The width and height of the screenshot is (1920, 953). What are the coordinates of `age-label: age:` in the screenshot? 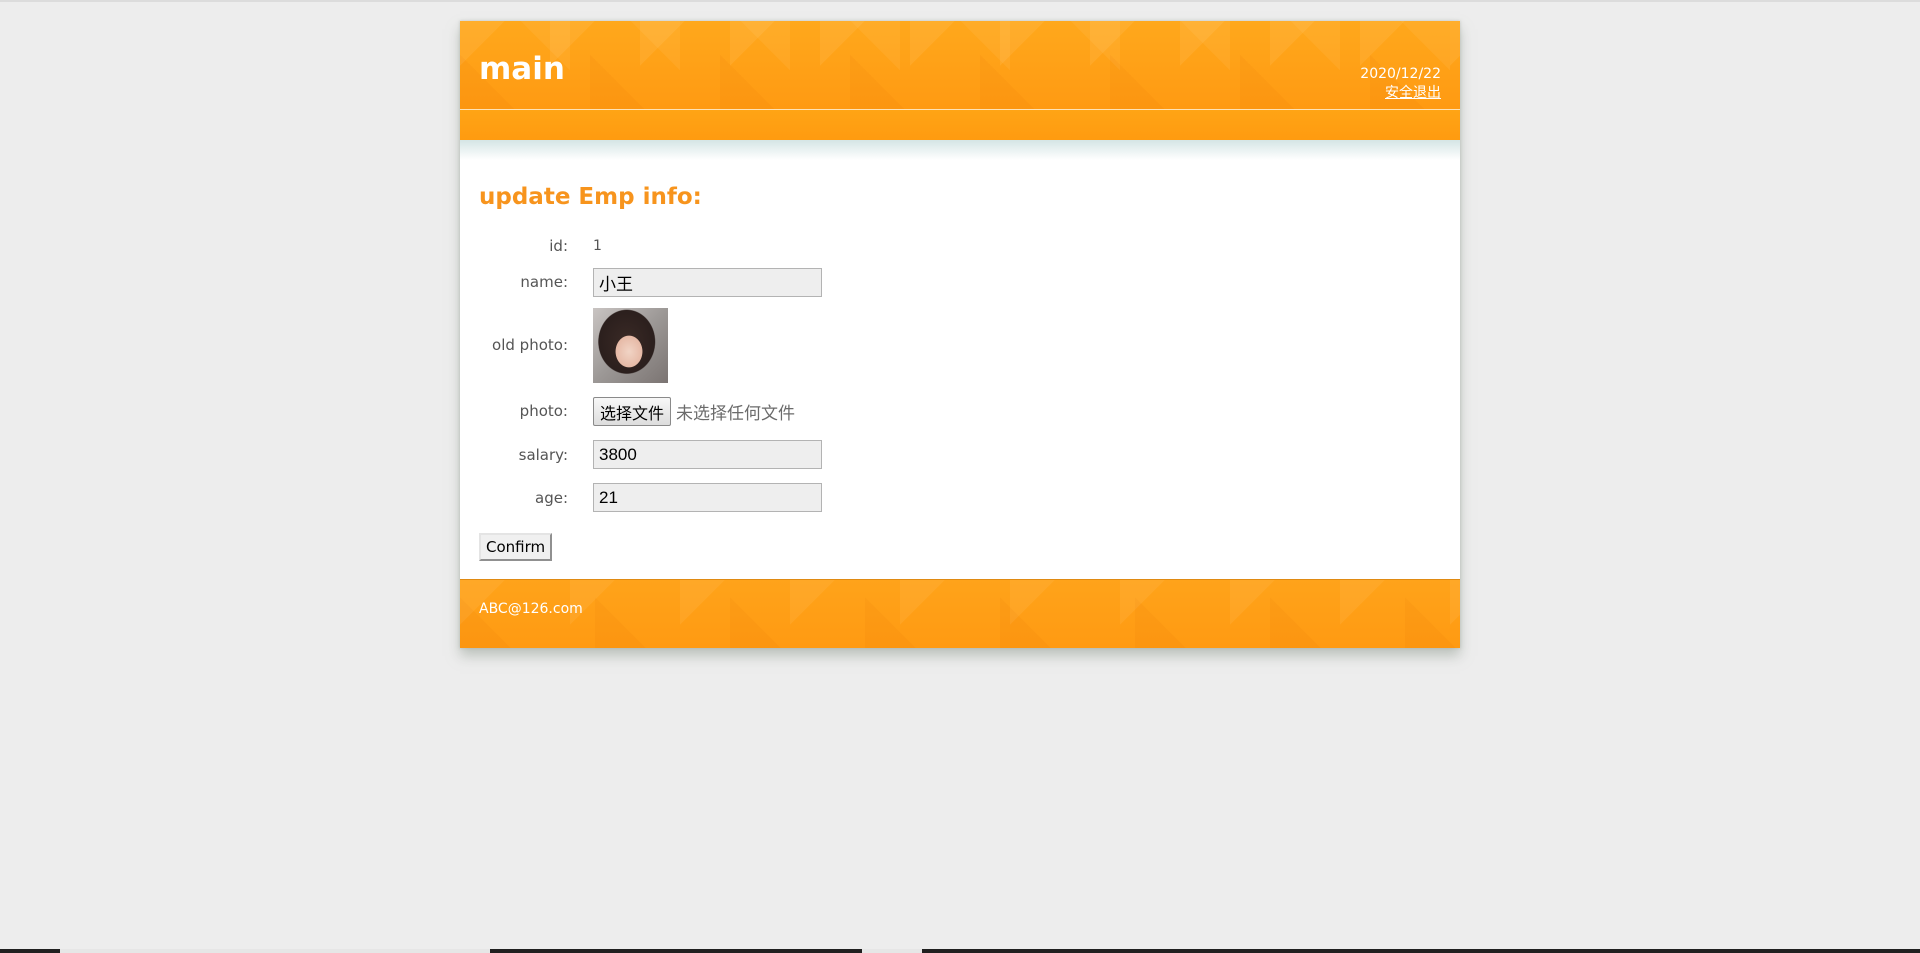 It's located at (551, 497).